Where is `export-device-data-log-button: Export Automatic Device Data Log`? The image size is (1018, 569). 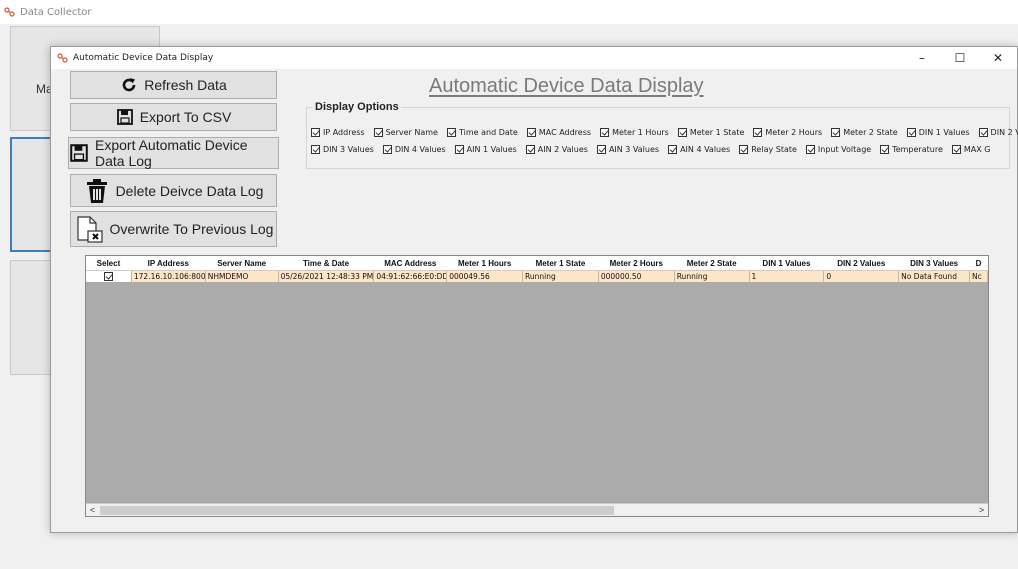
export-device-data-log-button: Export Automatic Device Data Log is located at coordinates (173, 153).